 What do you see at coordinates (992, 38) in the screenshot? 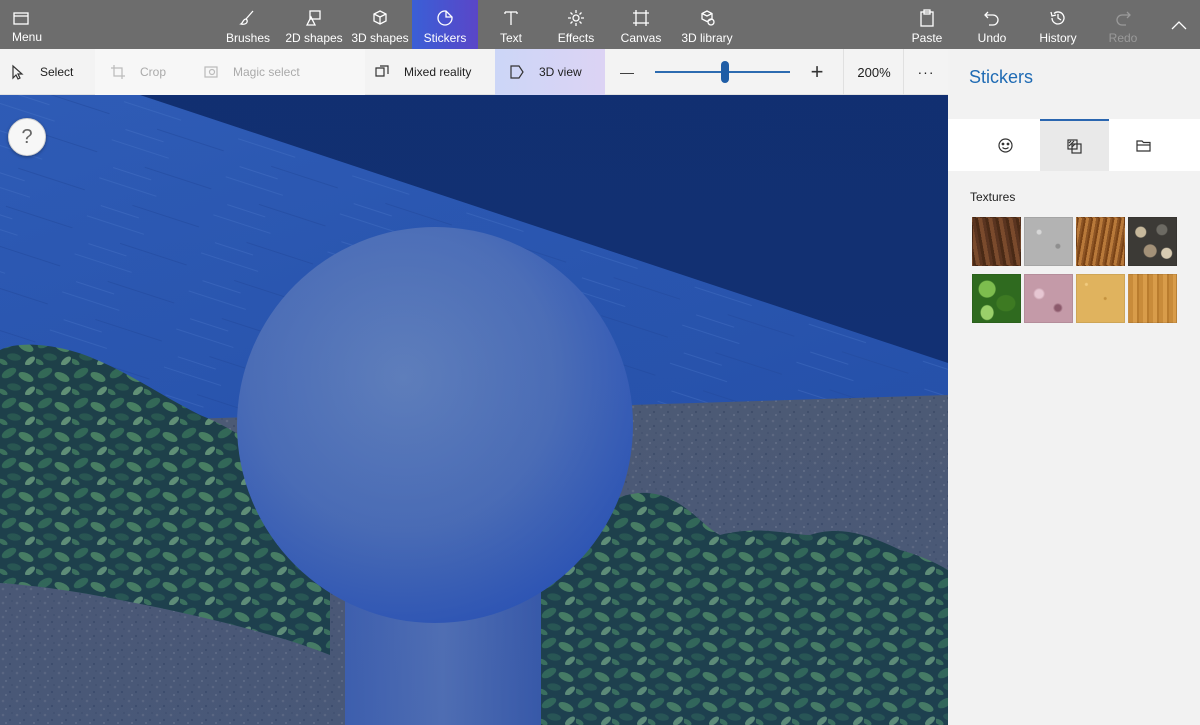
I see `action-label: Undo` at bounding box center [992, 38].